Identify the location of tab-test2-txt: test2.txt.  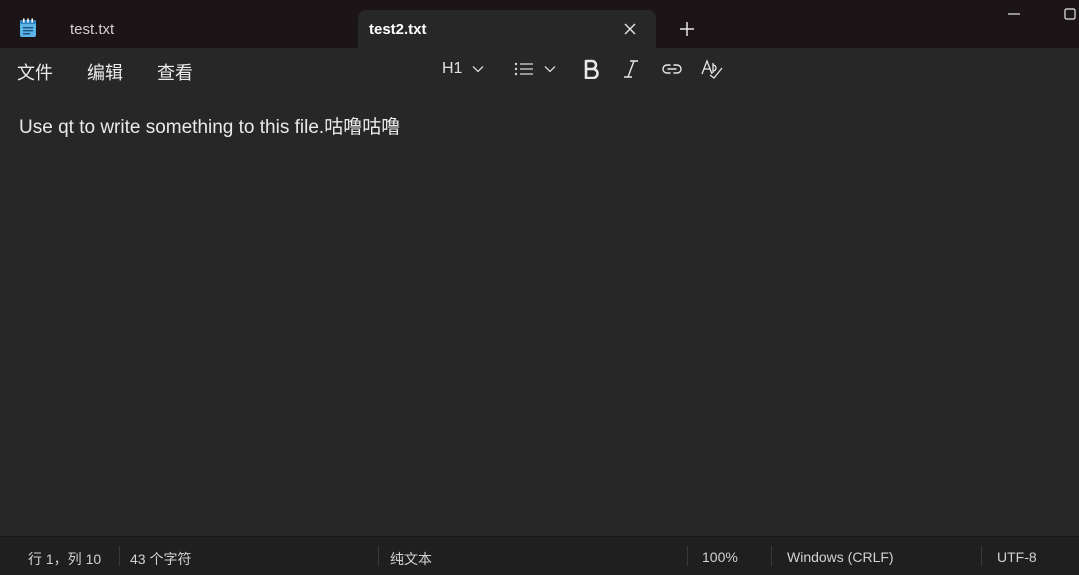
(507, 29).